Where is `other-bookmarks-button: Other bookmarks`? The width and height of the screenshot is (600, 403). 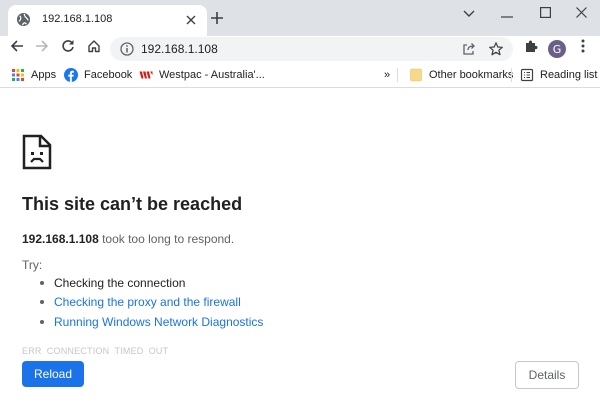
other-bookmarks-button: Other bookmarks is located at coordinates (461, 75).